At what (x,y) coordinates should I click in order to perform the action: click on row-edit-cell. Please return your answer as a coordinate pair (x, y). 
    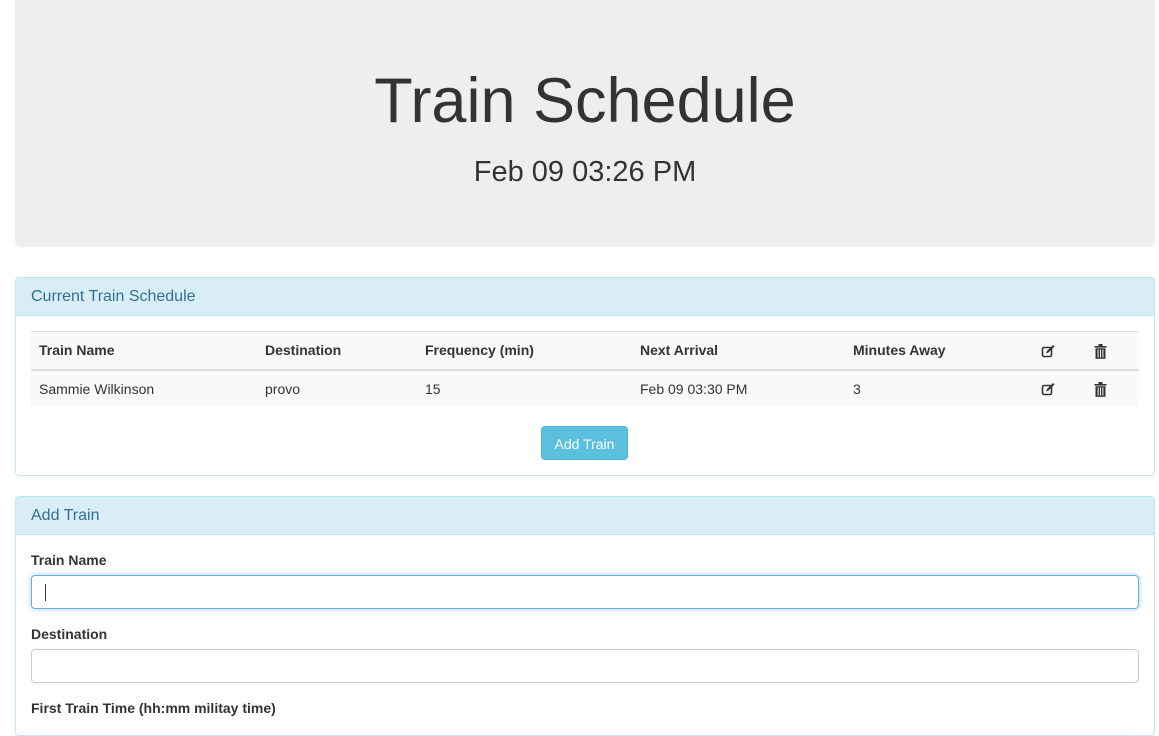
    Looking at the image, I should click on (1059, 388).